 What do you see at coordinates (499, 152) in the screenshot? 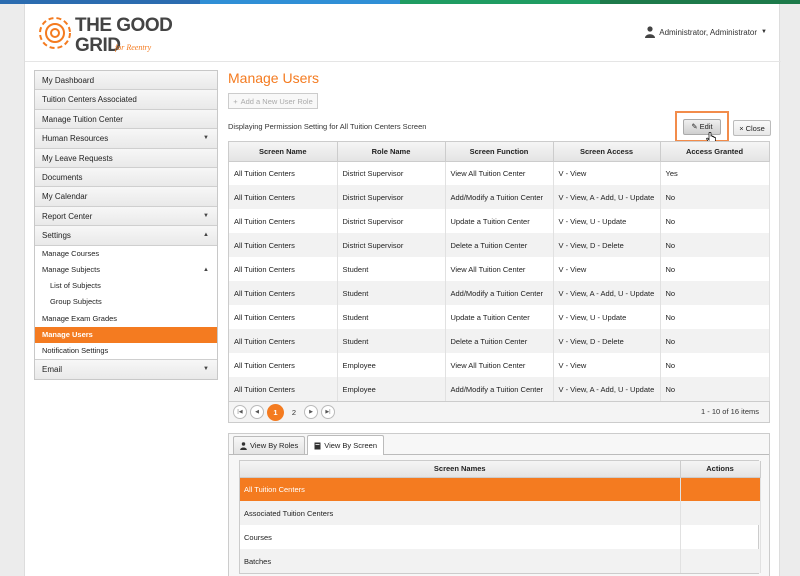
I see `column-header-screen-function: Screen Function` at bounding box center [499, 152].